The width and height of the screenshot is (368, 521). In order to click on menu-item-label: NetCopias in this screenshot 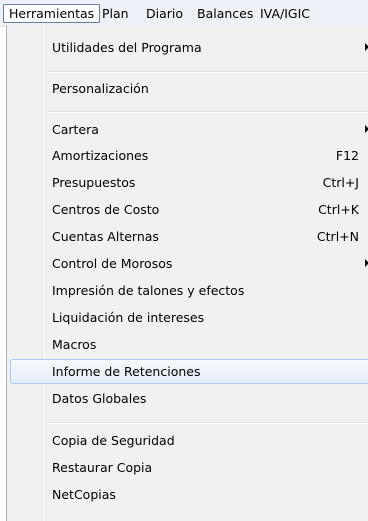, I will do `click(84, 494)`.